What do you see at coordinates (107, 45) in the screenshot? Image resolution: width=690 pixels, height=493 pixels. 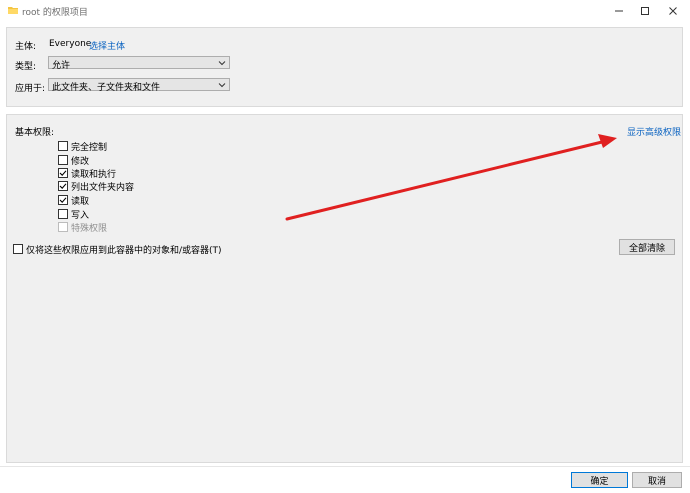 I see `select-principal-link: 选择主体` at bounding box center [107, 45].